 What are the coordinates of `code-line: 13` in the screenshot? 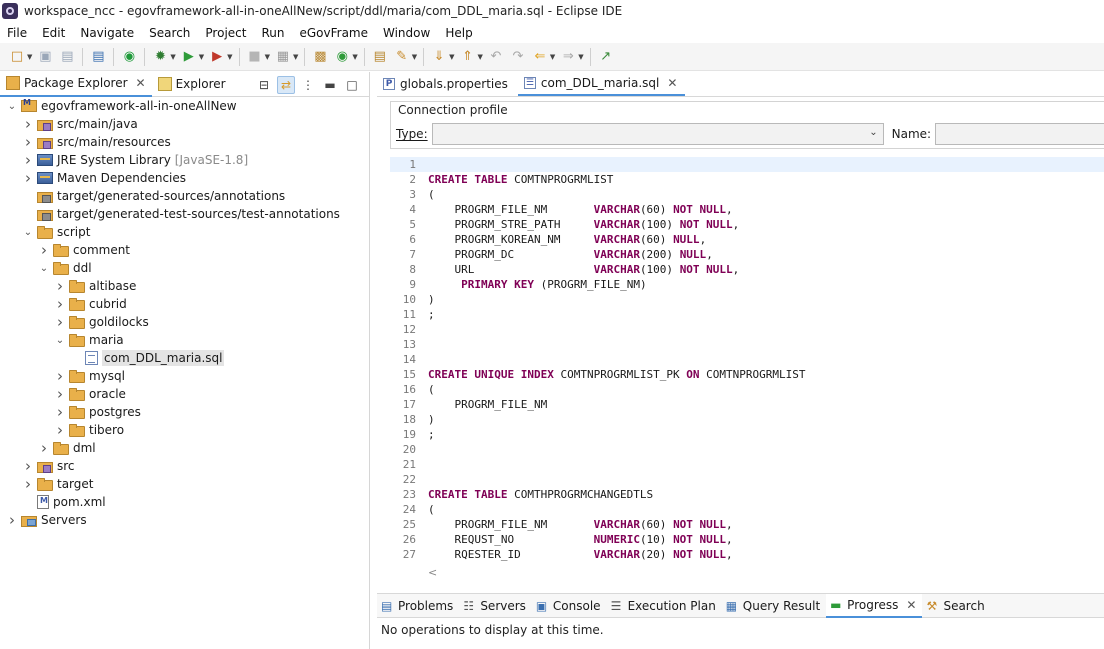 It's located at (747, 344).